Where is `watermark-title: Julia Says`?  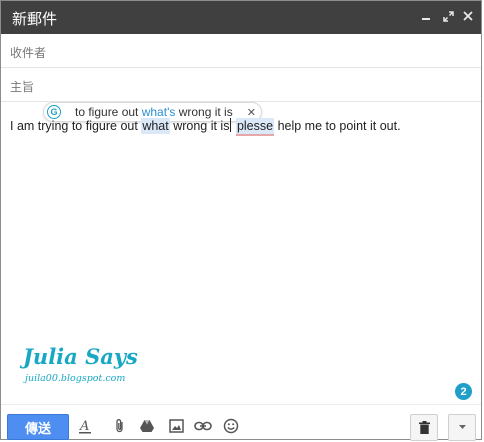 watermark-title: Julia Says is located at coordinates (80, 356).